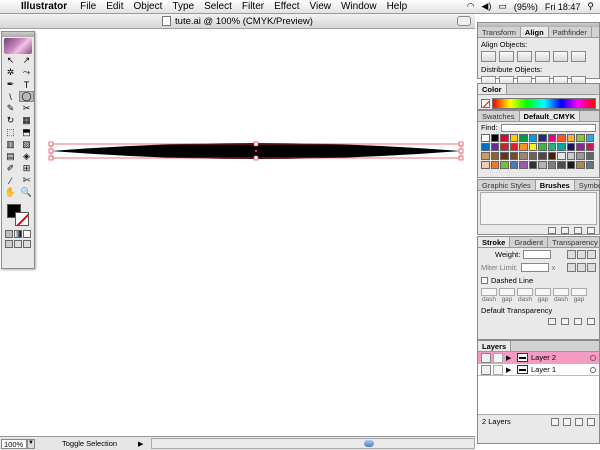 The width and height of the screenshot is (600, 450). Describe the element at coordinates (10, 84) in the screenshot. I see `pen-tool-icon: ✒` at that location.